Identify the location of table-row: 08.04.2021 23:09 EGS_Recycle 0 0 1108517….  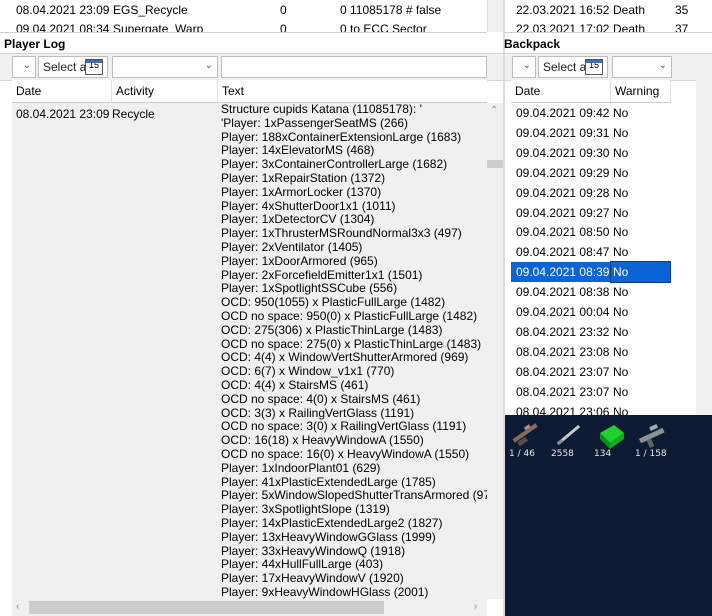
(243, 10).